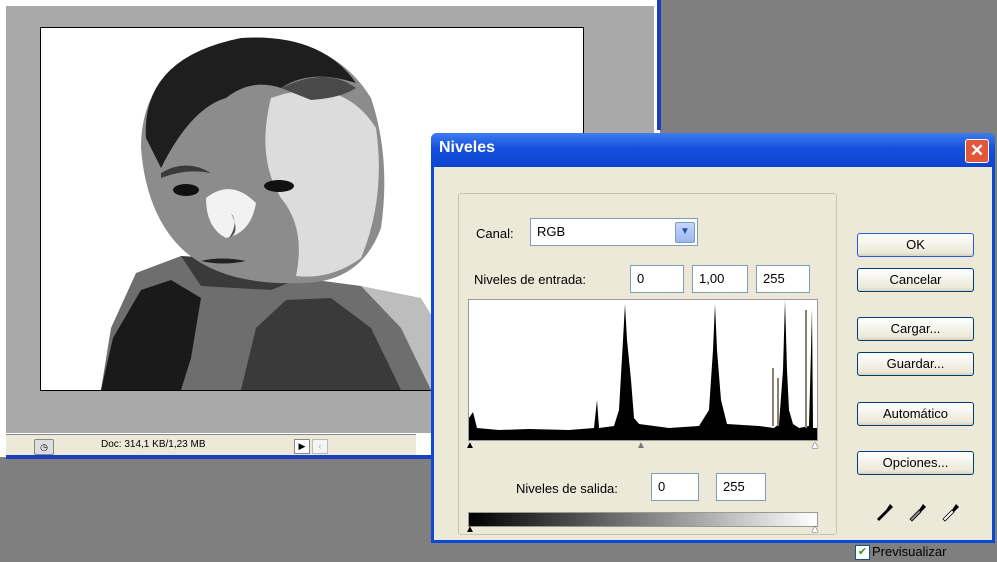  I want to click on output-white-slider: ▲, so click(815, 529).